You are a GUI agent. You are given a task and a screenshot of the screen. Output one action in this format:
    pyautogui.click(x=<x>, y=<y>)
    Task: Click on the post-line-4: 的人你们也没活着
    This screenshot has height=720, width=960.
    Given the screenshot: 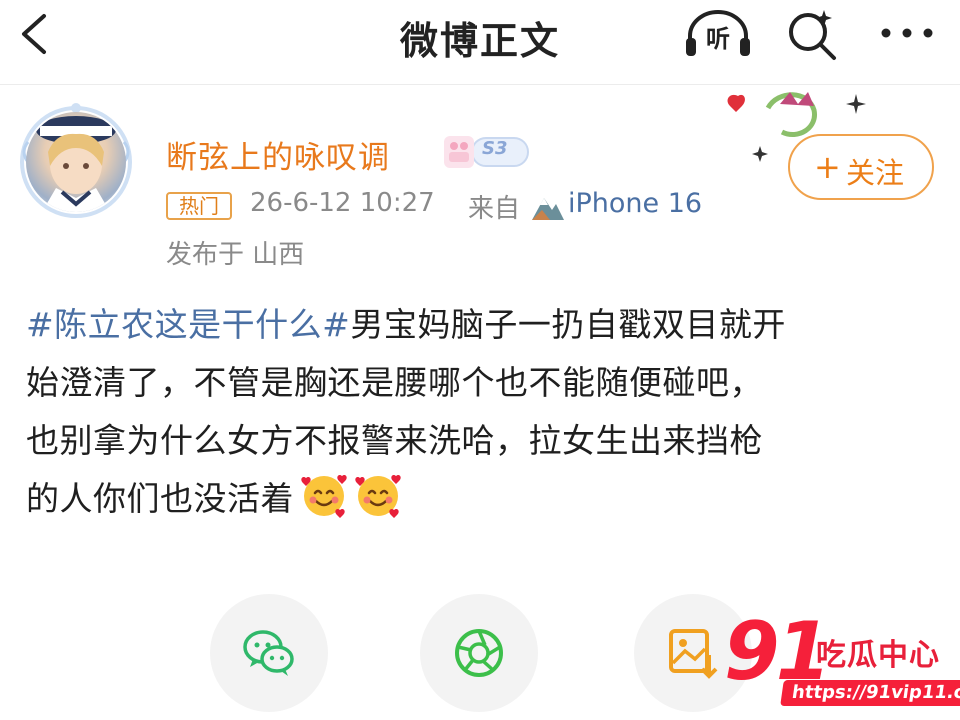 What is the action you would take?
    pyautogui.click(x=160, y=498)
    